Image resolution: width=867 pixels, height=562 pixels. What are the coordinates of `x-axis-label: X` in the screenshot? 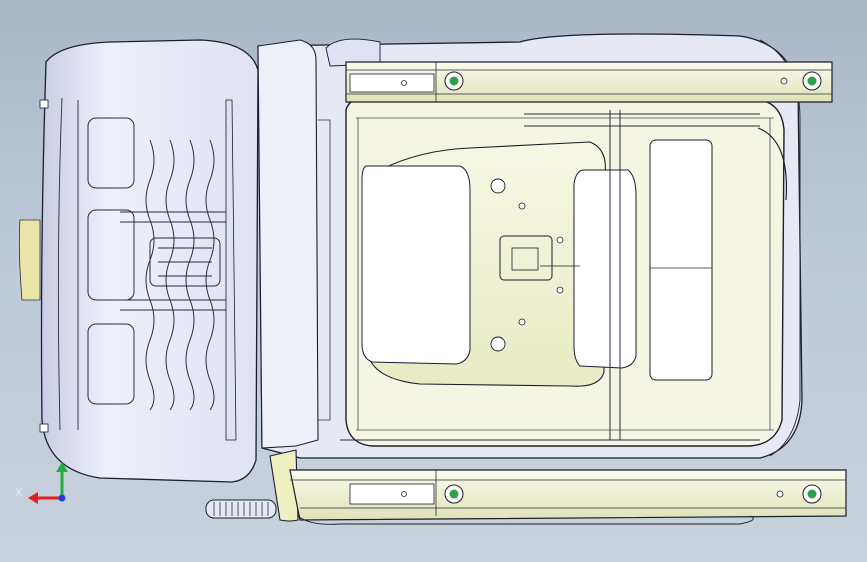 It's located at (19, 492).